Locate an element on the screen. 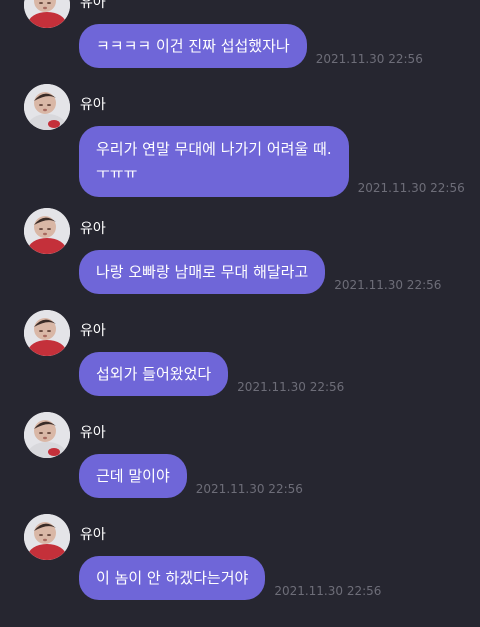  message-bubble: ㅋㅋㅋㅋ 이건 진짜 섭섭했자나 is located at coordinates (193, 46).